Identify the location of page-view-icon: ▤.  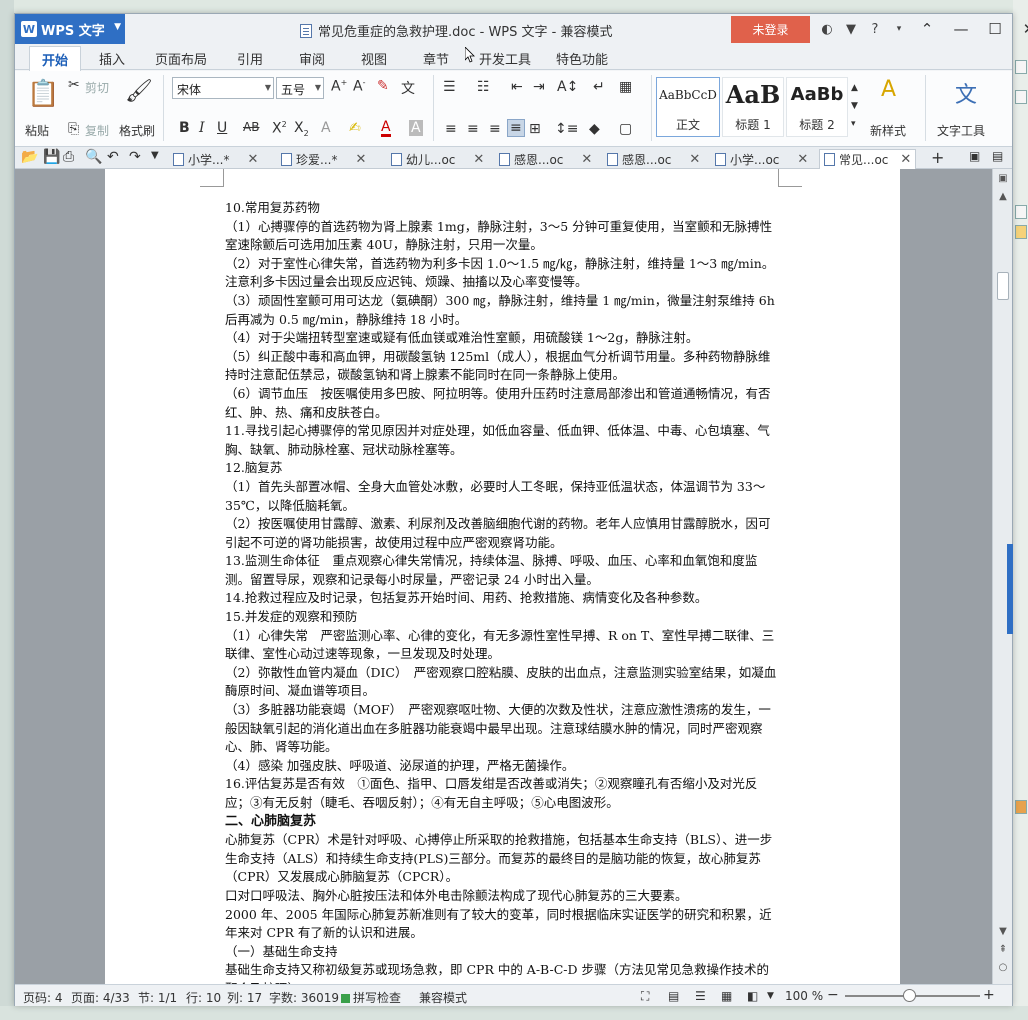
(673, 996).